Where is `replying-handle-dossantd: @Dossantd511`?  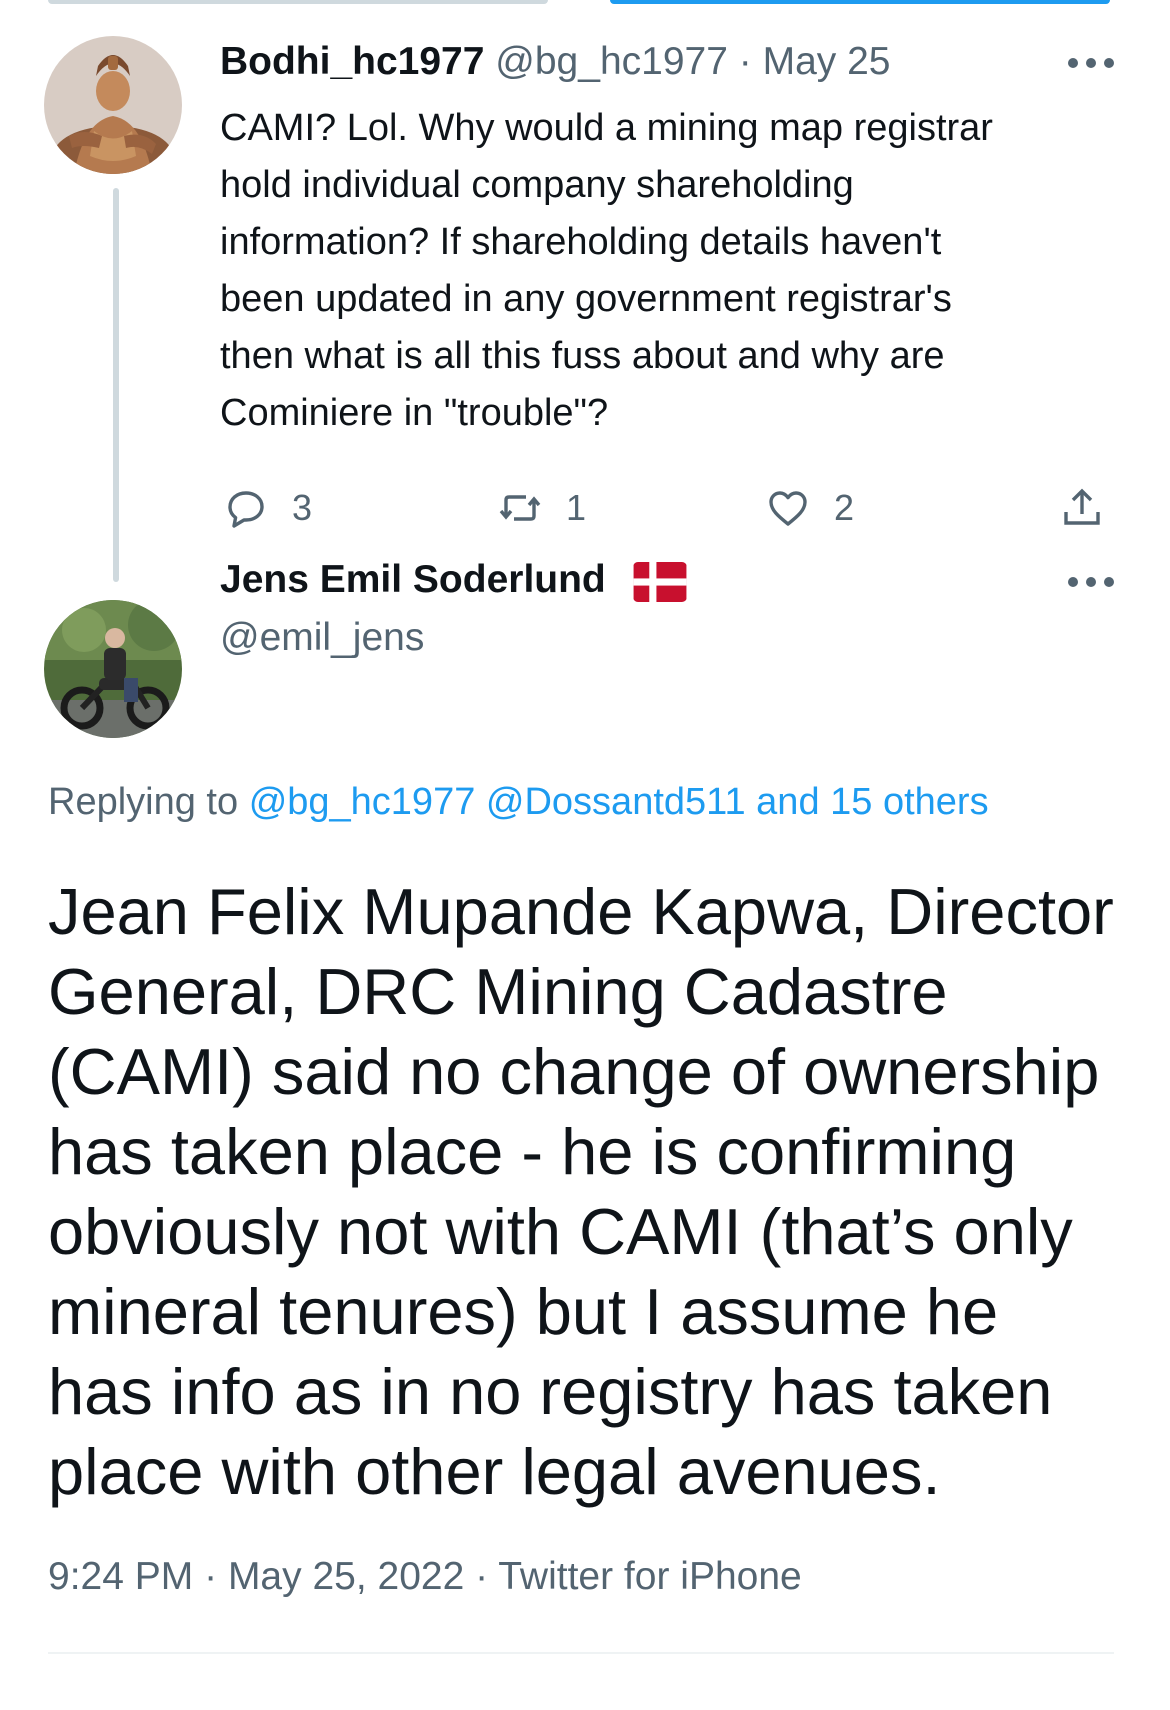
replying-handle-dossantd: @Dossantd511 is located at coordinates (616, 802).